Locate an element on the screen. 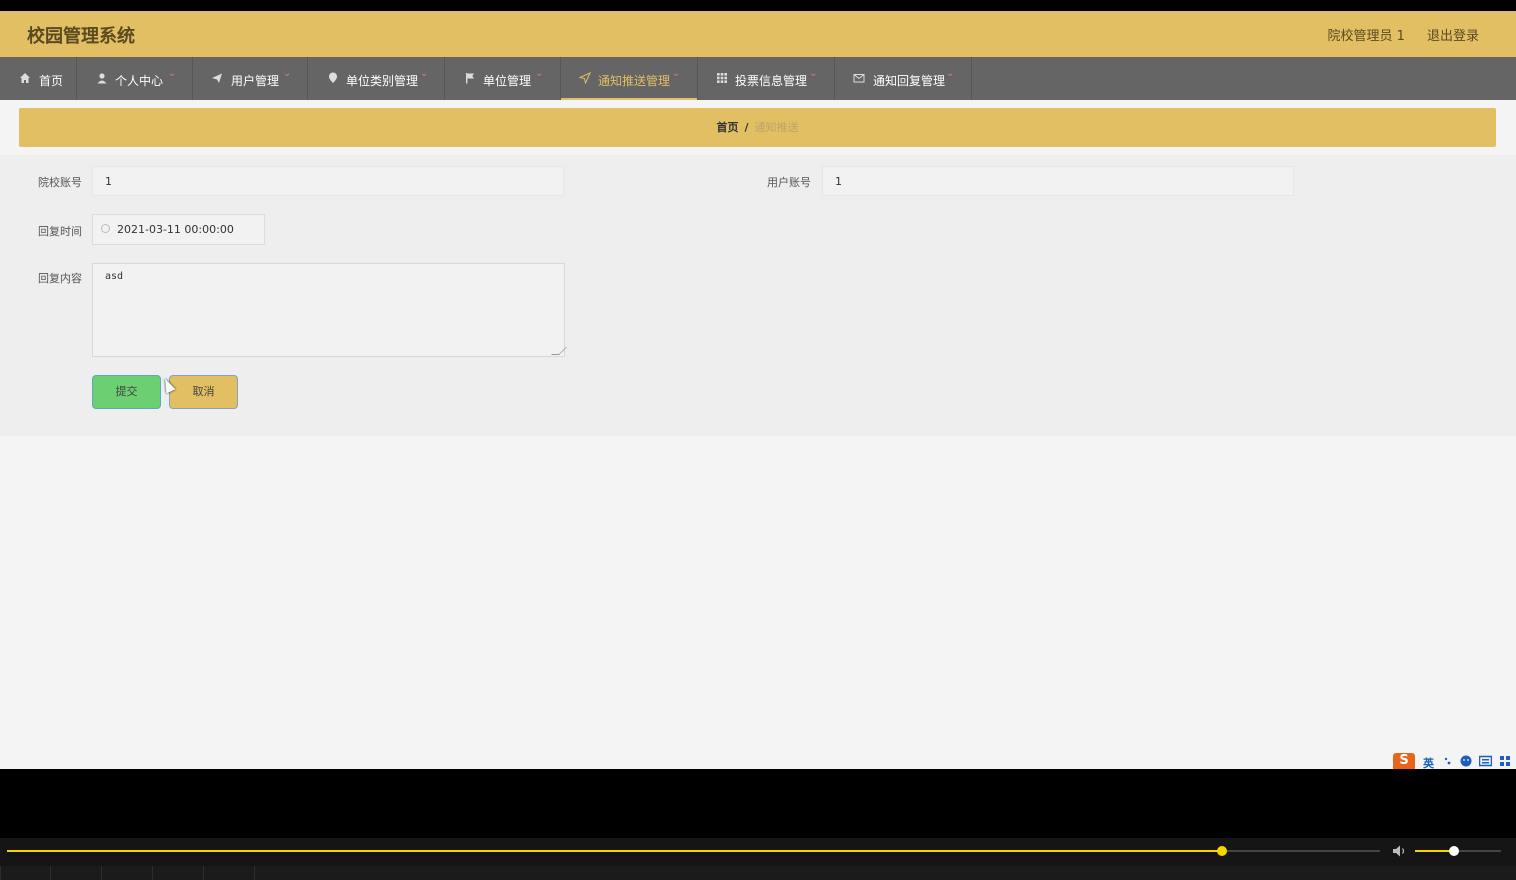  user-account-input: 1 is located at coordinates (1058, 181).